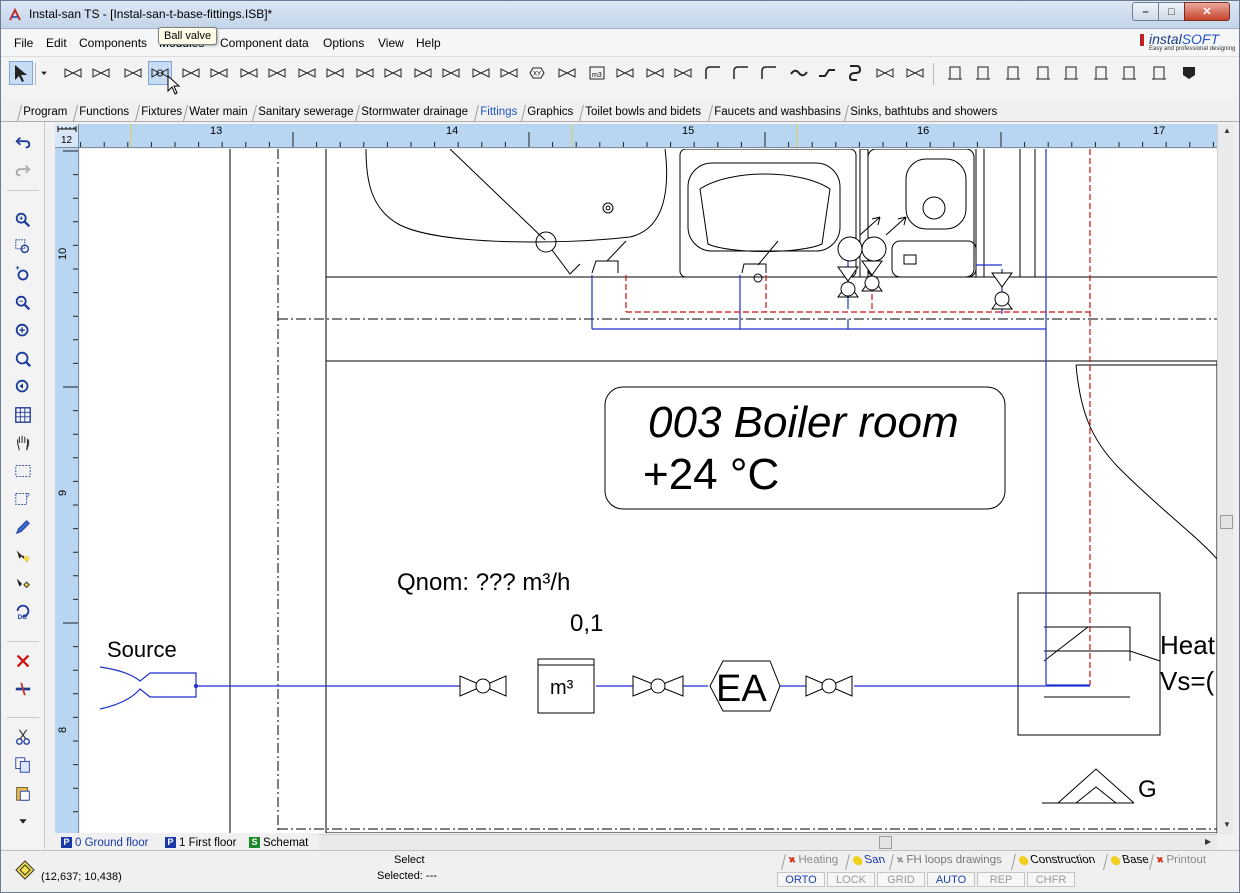 The height and width of the screenshot is (893, 1240). Describe the element at coordinates (855, 73) in the screenshot. I see `siphon-button` at that location.